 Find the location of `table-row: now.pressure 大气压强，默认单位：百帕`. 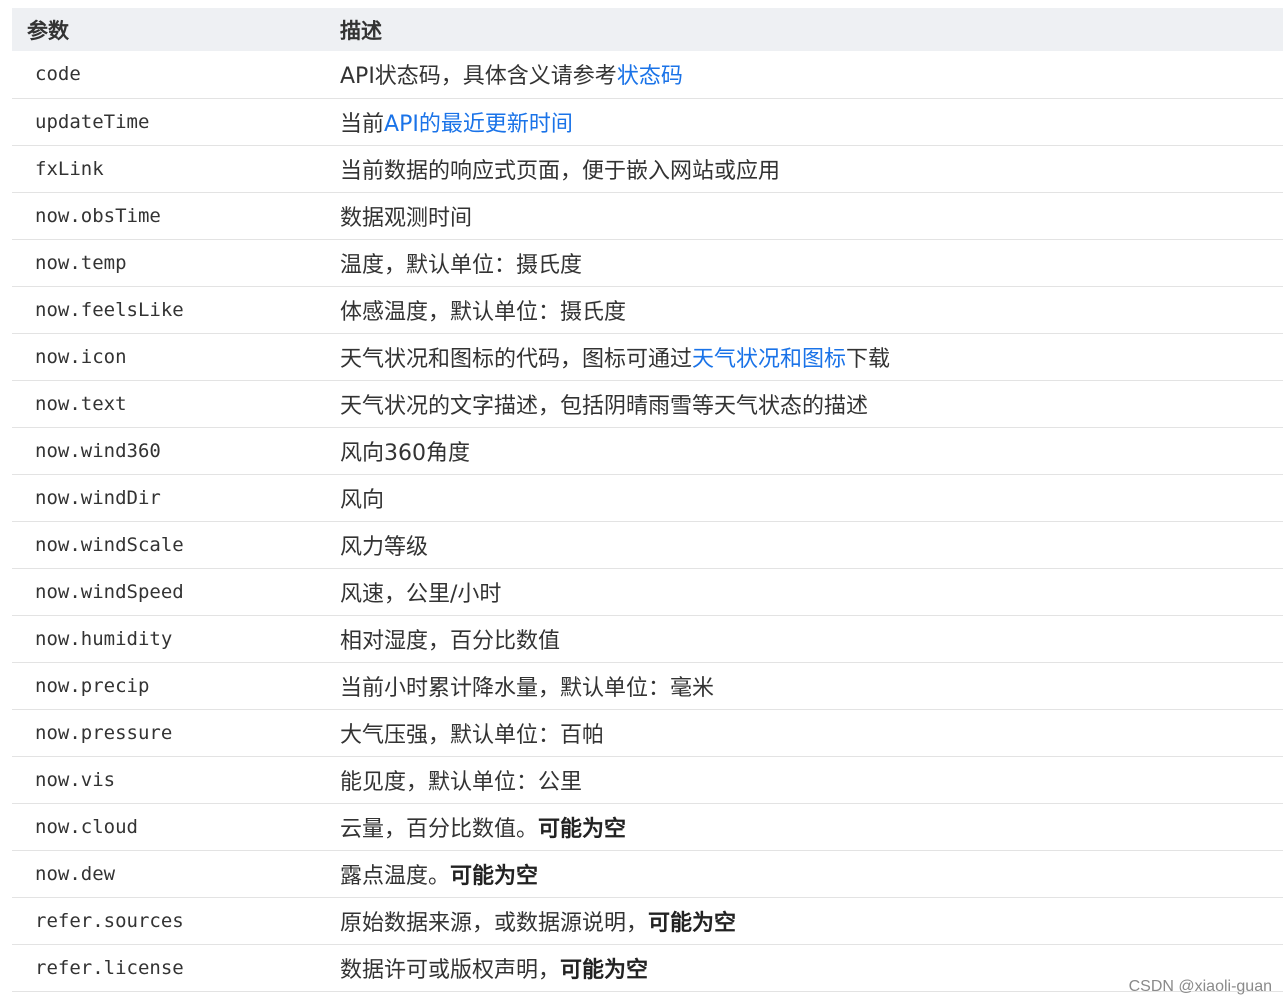

table-row: now.pressure 大气压强，默认单位：百帕 is located at coordinates (647, 732).